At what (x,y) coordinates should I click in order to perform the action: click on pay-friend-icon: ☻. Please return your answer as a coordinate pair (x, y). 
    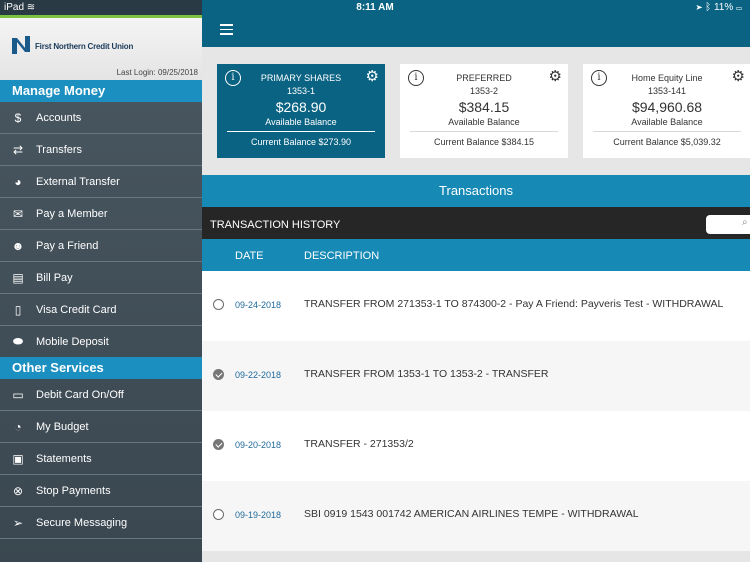
    Looking at the image, I should click on (18, 245).